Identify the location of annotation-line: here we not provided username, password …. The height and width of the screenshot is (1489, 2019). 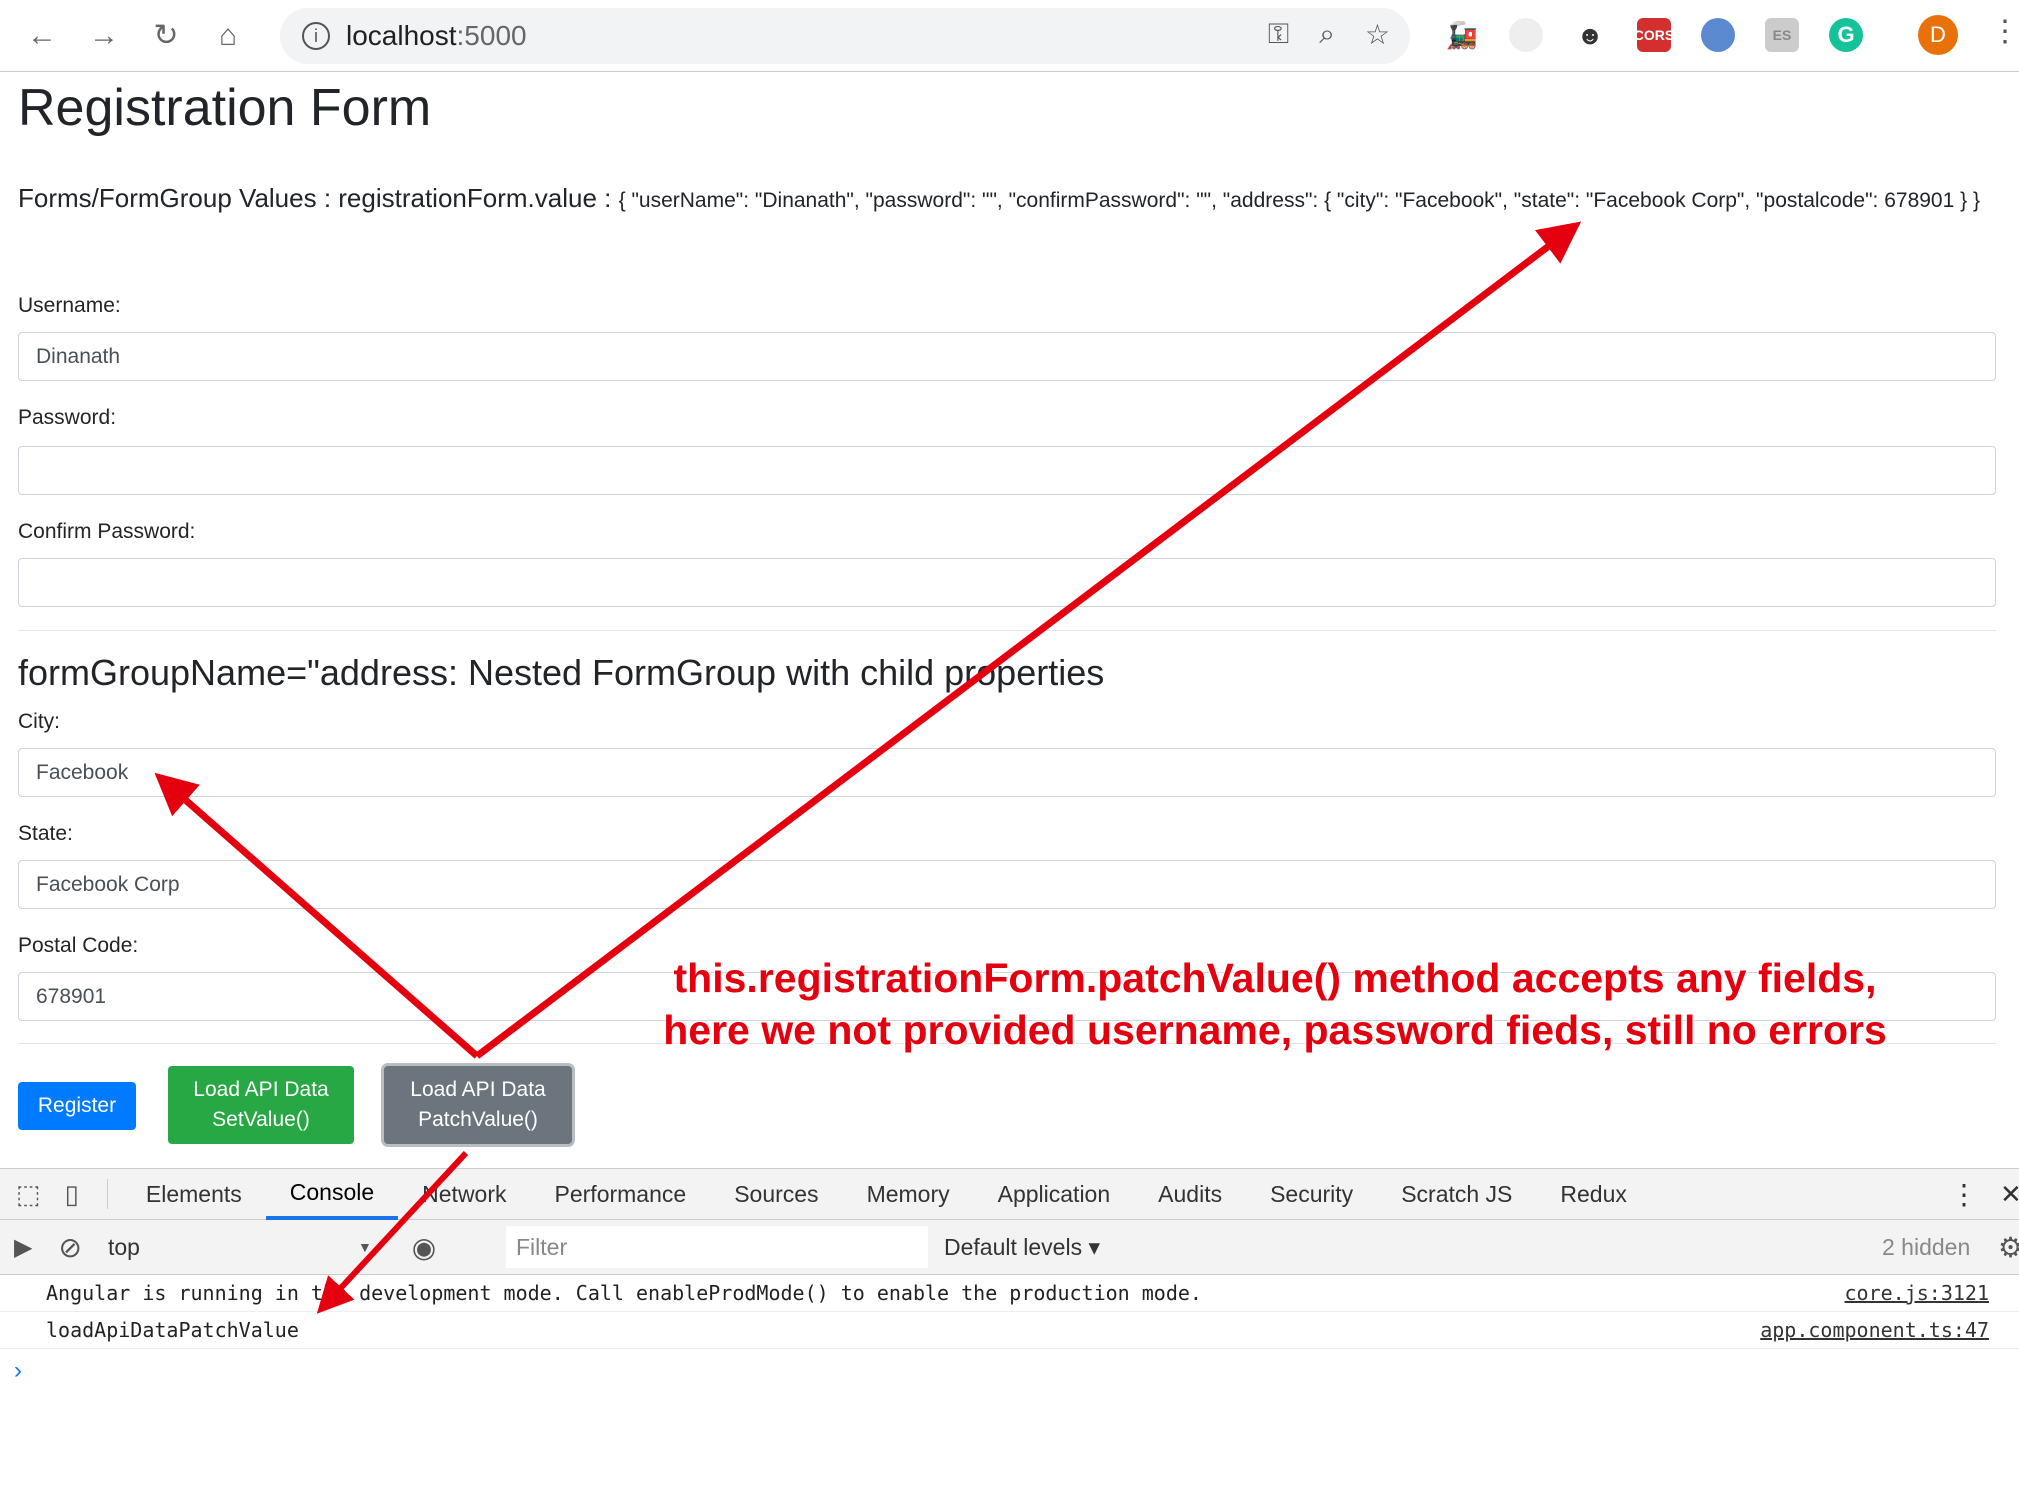
(1275, 1030).